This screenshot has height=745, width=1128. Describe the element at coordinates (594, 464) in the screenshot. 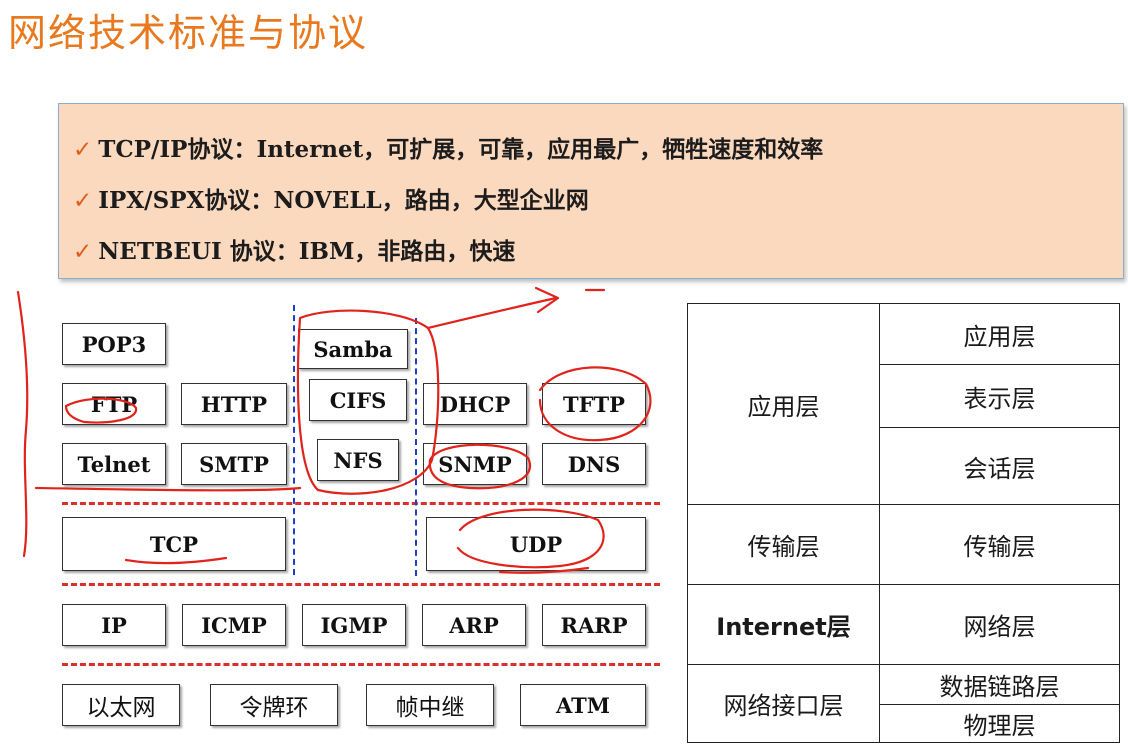

I see `box-dns: DNS` at that location.